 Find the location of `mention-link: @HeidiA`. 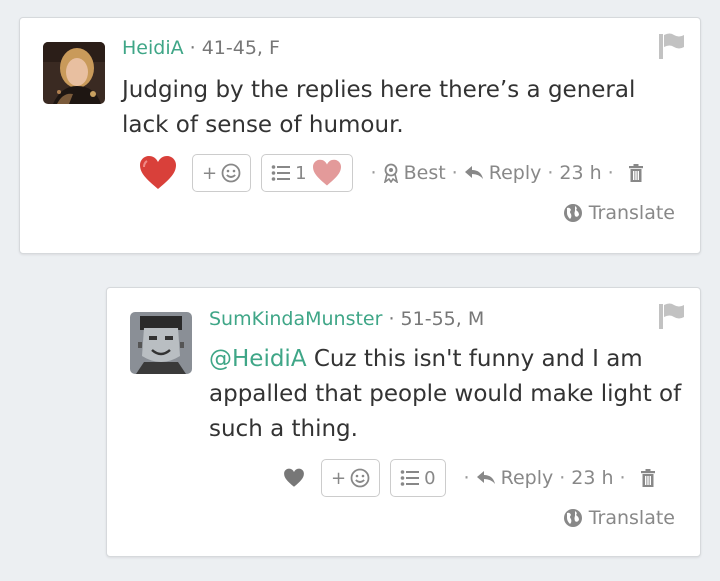

mention-link: @HeidiA is located at coordinates (258, 359).